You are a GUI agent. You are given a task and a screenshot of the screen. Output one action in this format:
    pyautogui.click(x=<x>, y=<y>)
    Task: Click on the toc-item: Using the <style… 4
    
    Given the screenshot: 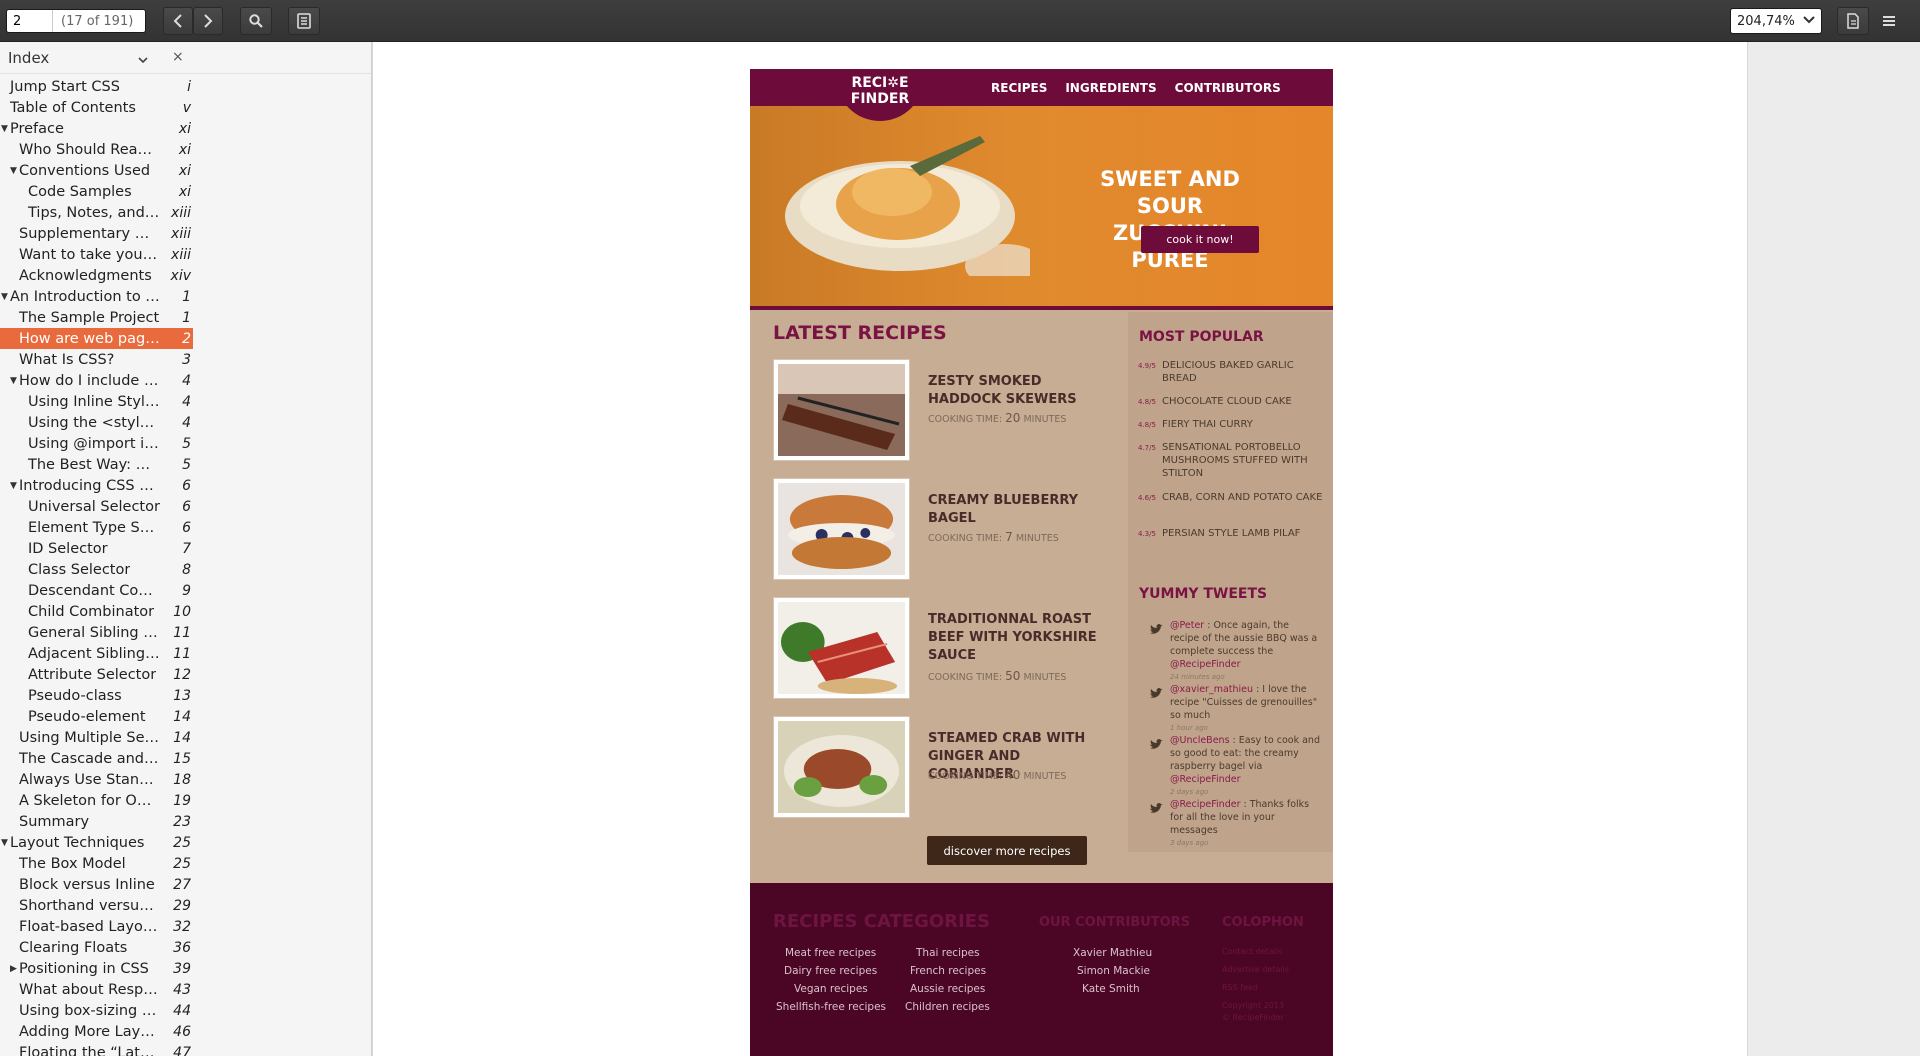 What is the action you would take?
    pyautogui.click(x=96, y=422)
    